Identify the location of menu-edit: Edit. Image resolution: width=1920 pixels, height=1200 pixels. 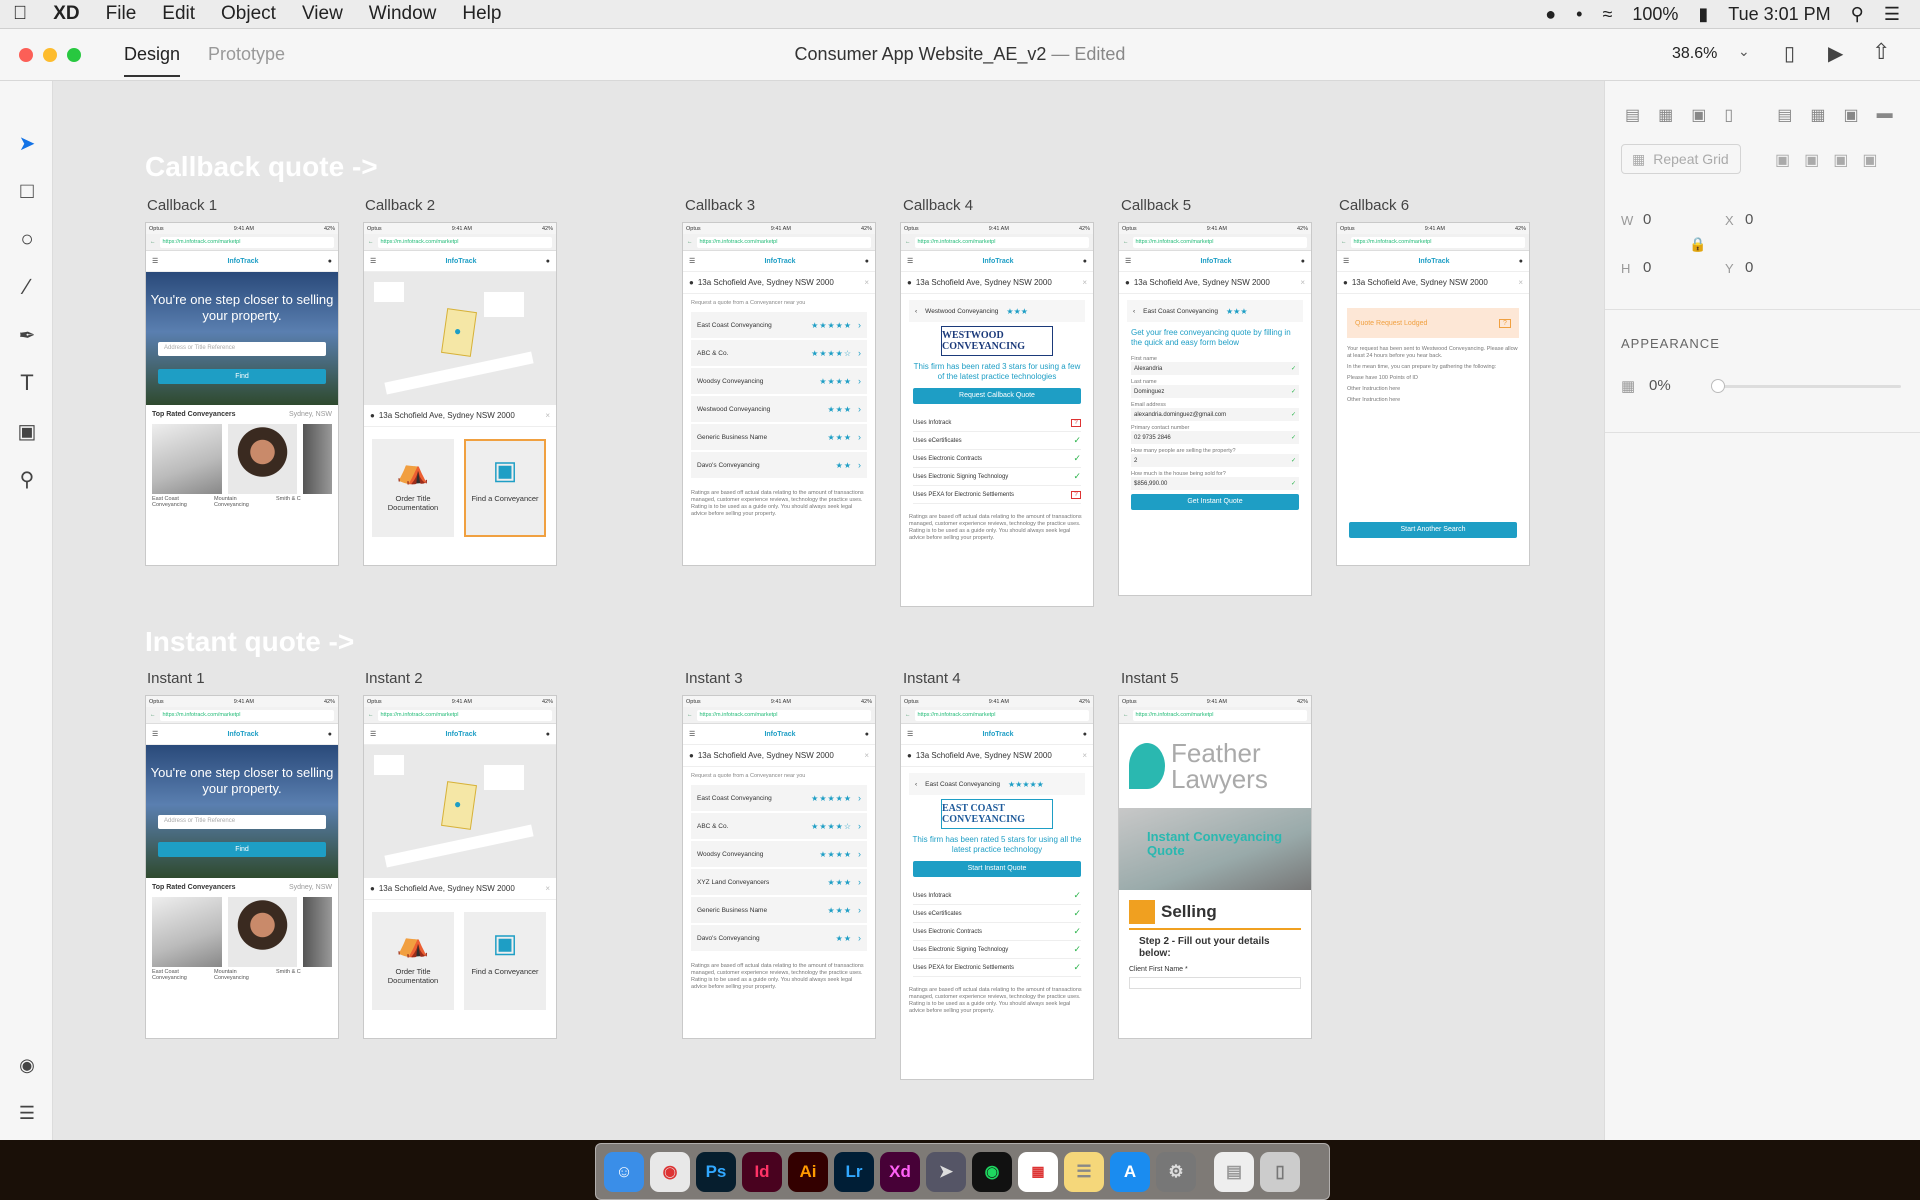
(178, 14).